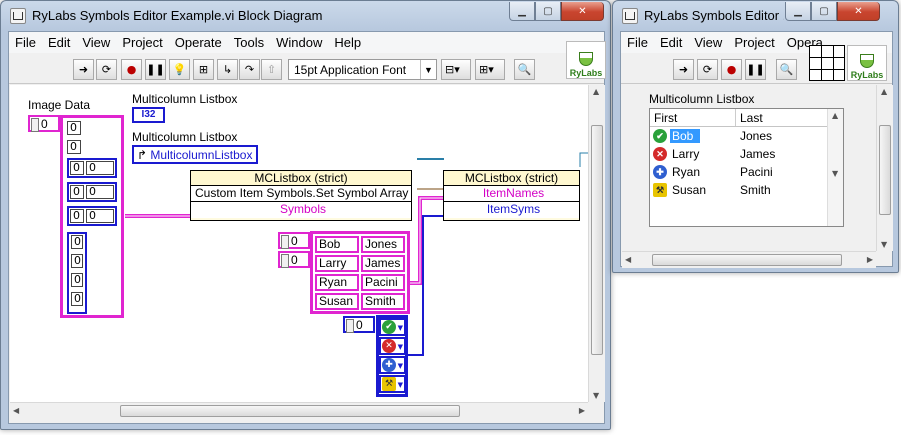 This screenshot has height=435, width=901. I want to click on names-cell: Susan, so click(337, 301).